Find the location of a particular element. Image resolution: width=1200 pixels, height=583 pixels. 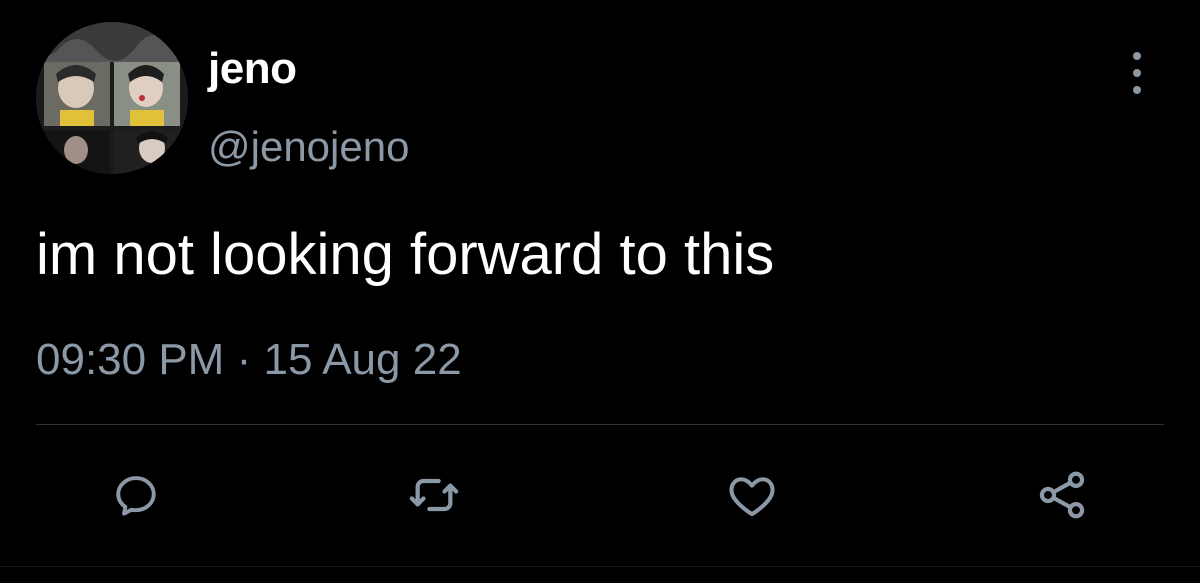

user-handle: @jenojeno is located at coordinates (308, 147).